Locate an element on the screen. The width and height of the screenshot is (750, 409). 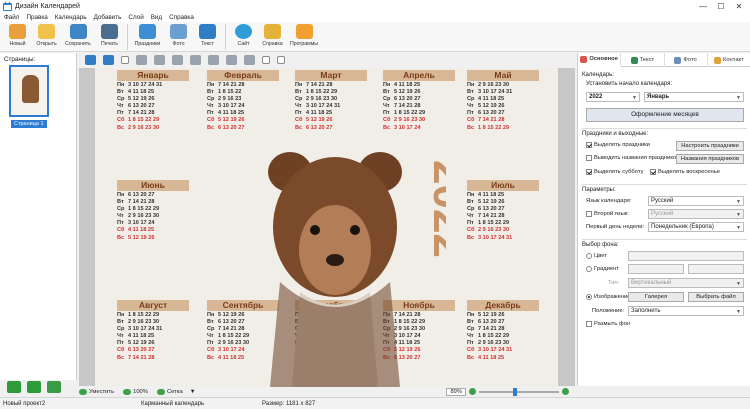
tab-contact: Контакт is located at coordinates (729, 60).